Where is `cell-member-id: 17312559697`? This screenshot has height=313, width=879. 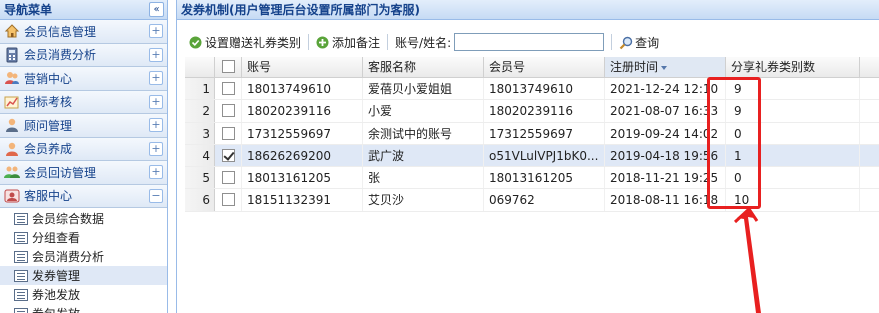 cell-member-id: 17312559697 is located at coordinates (544, 133).